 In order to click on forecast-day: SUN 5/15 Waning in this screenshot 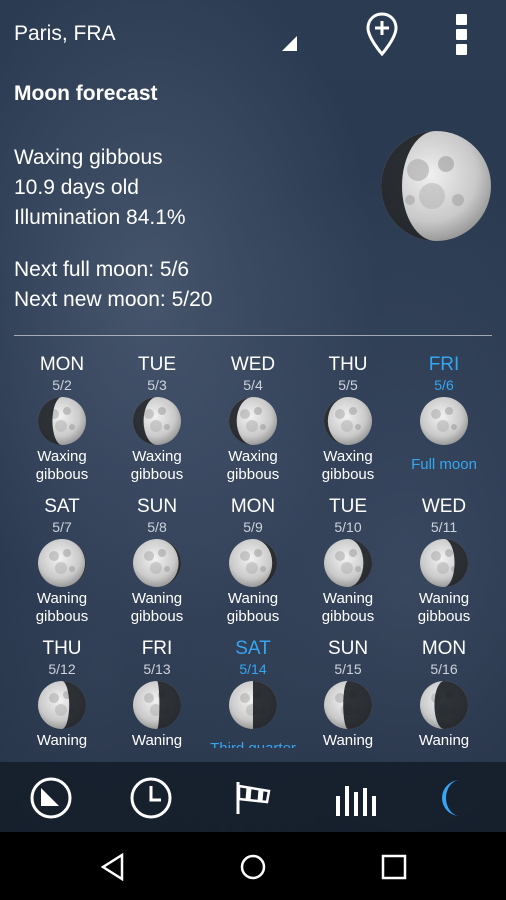, I will do `click(348, 693)`.